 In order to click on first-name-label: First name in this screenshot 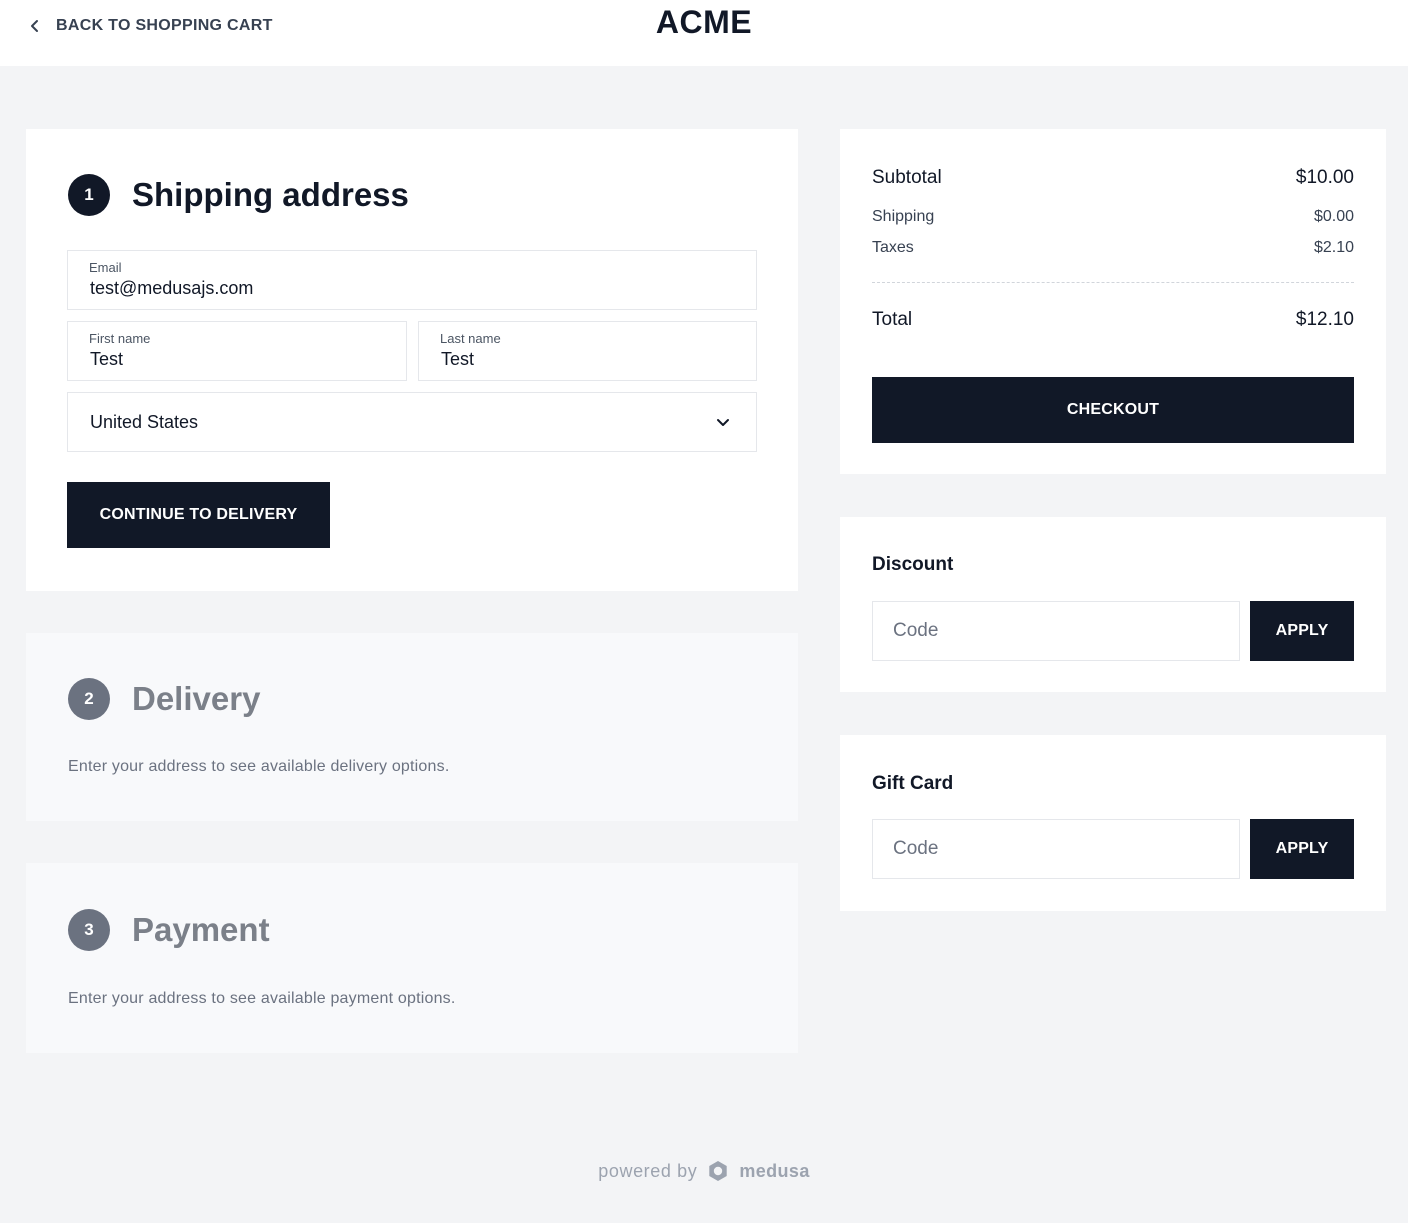, I will do `click(120, 338)`.